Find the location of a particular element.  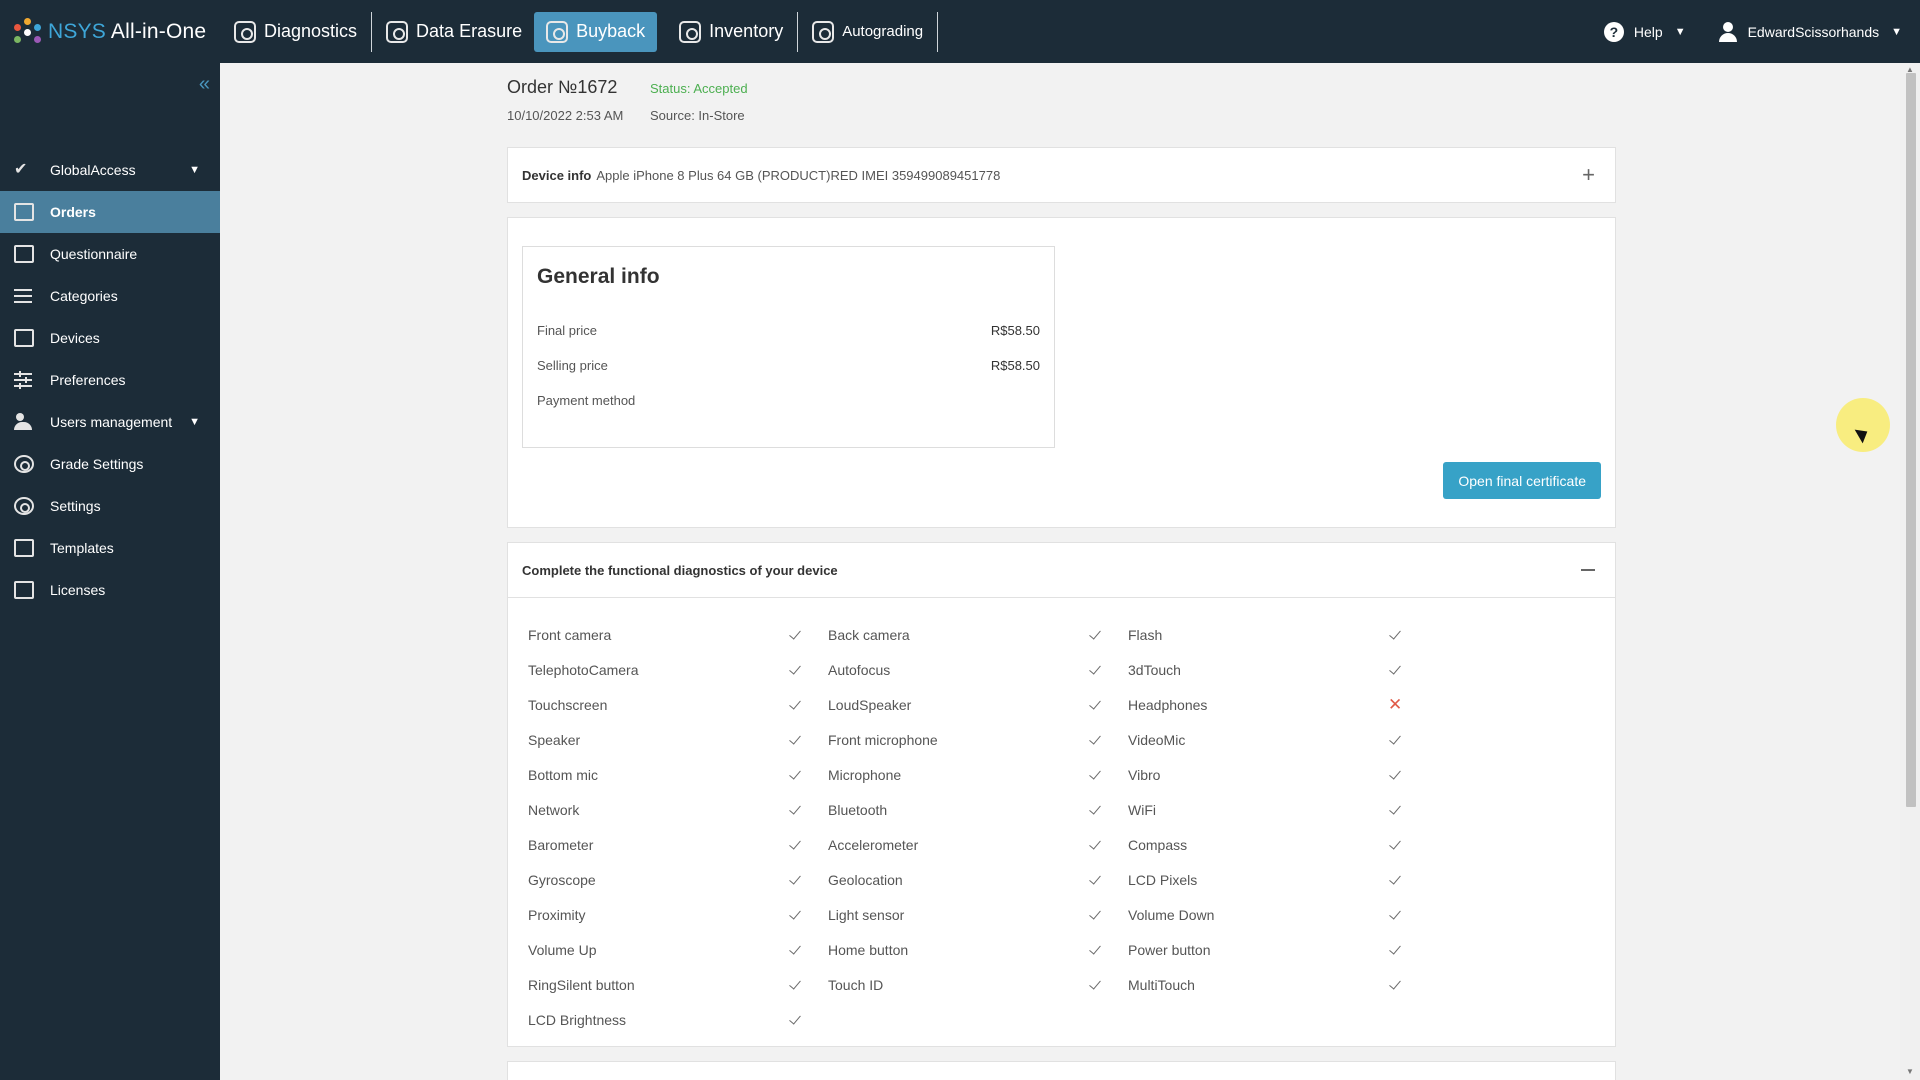

autograding-icon is located at coordinates (823, 31).